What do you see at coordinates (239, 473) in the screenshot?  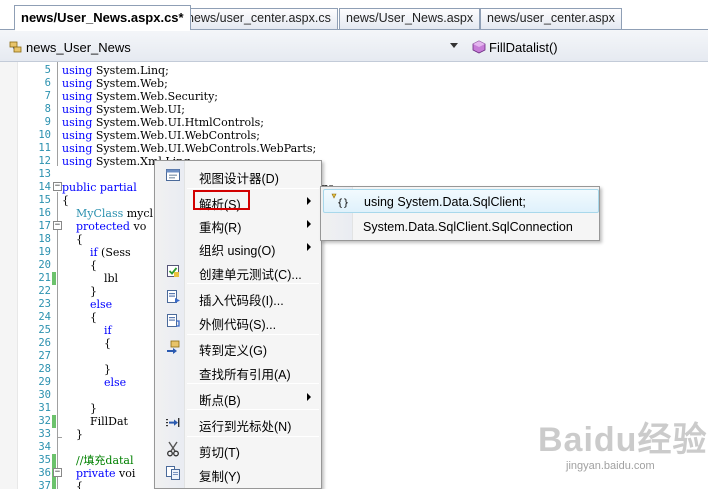 I see `menu-item-copy: 复制(Y)` at bounding box center [239, 473].